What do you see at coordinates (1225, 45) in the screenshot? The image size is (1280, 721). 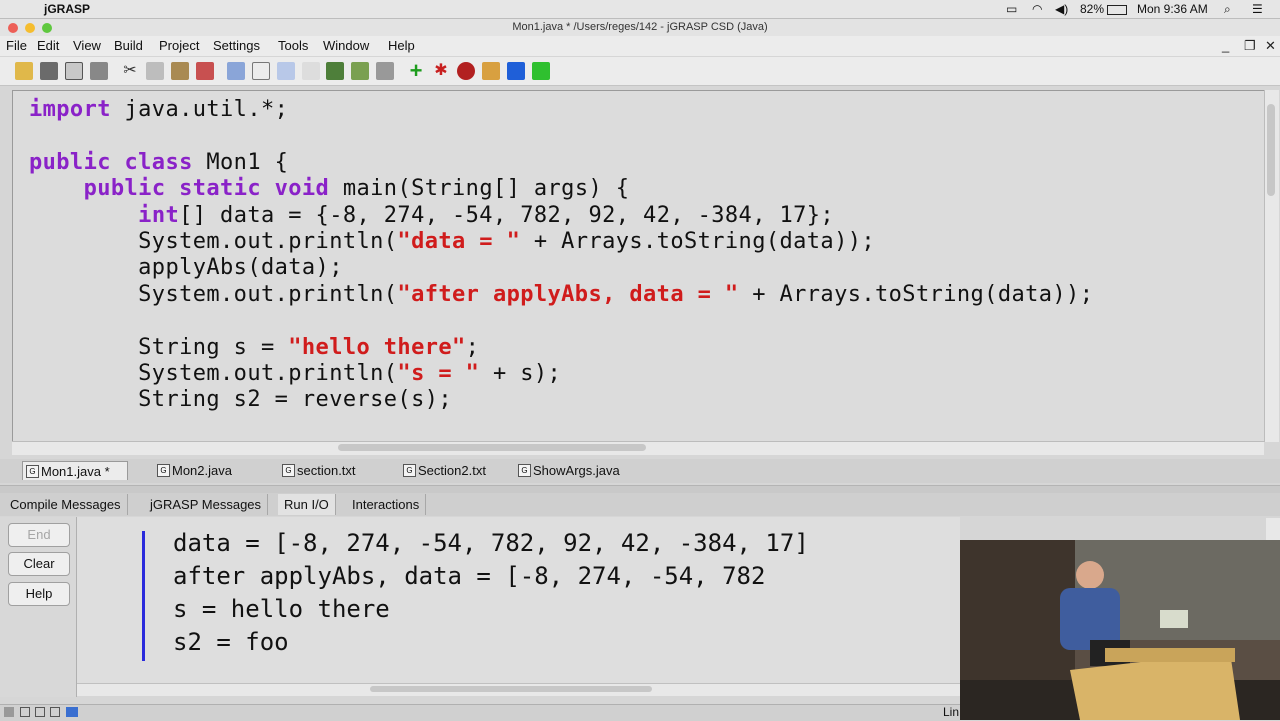 I see `minimize-icon: _` at bounding box center [1225, 45].